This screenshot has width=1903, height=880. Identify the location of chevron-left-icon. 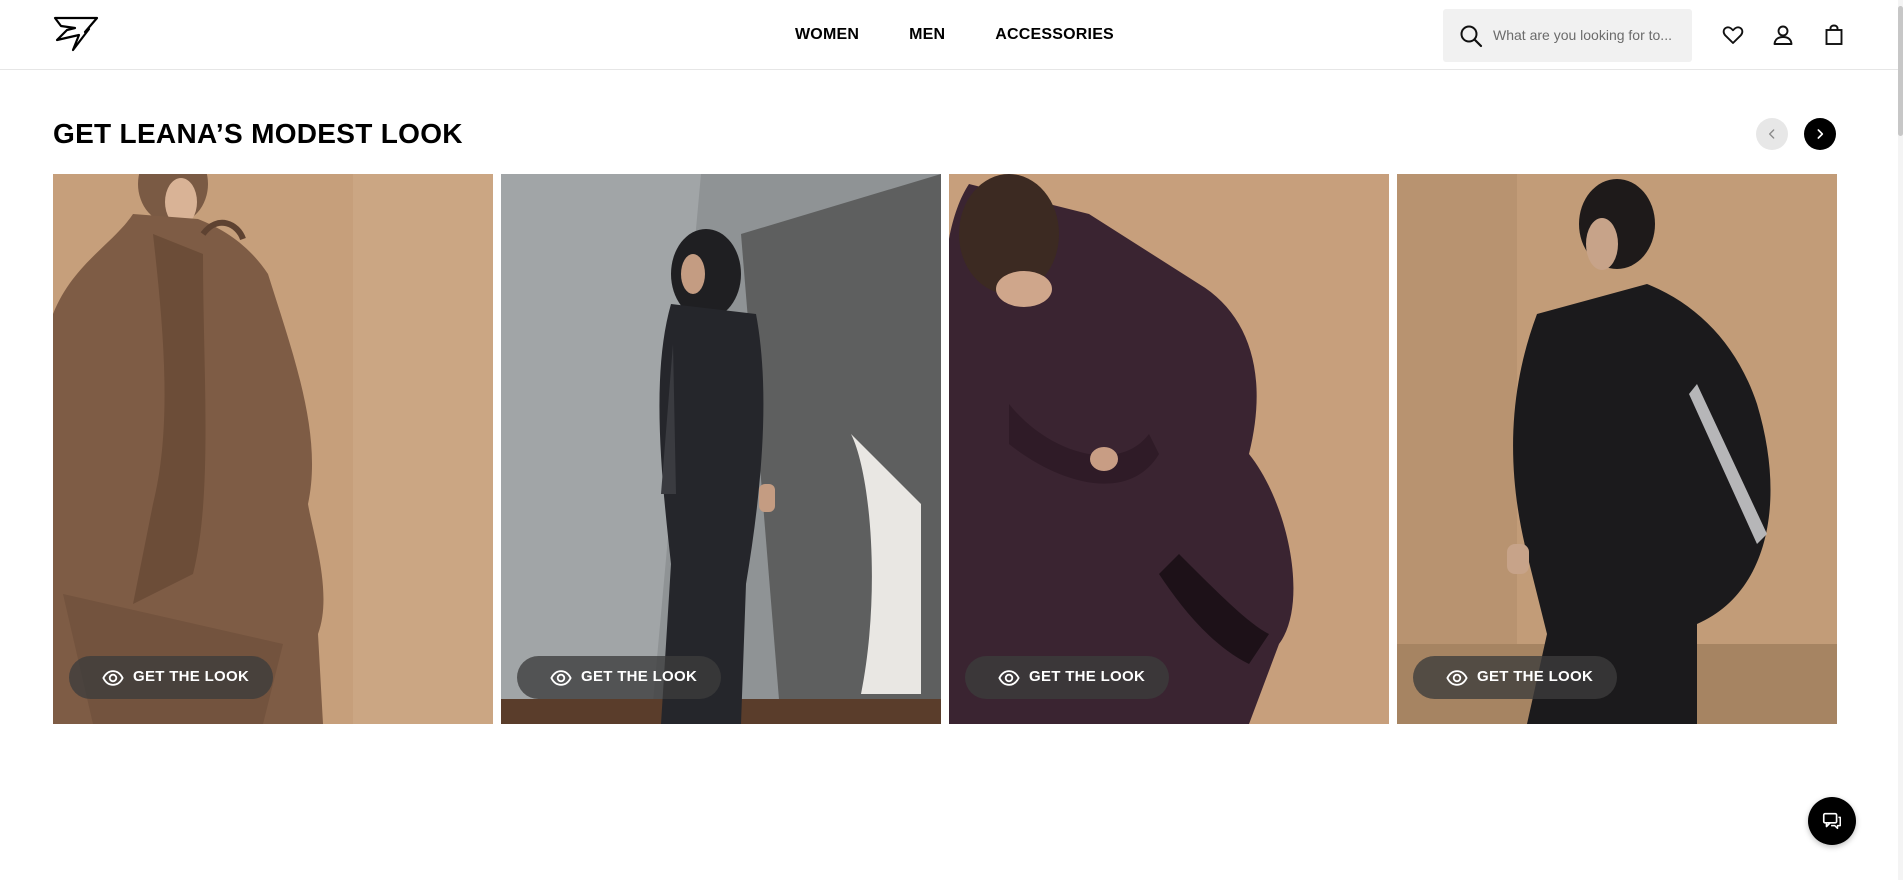
(1772, 134).